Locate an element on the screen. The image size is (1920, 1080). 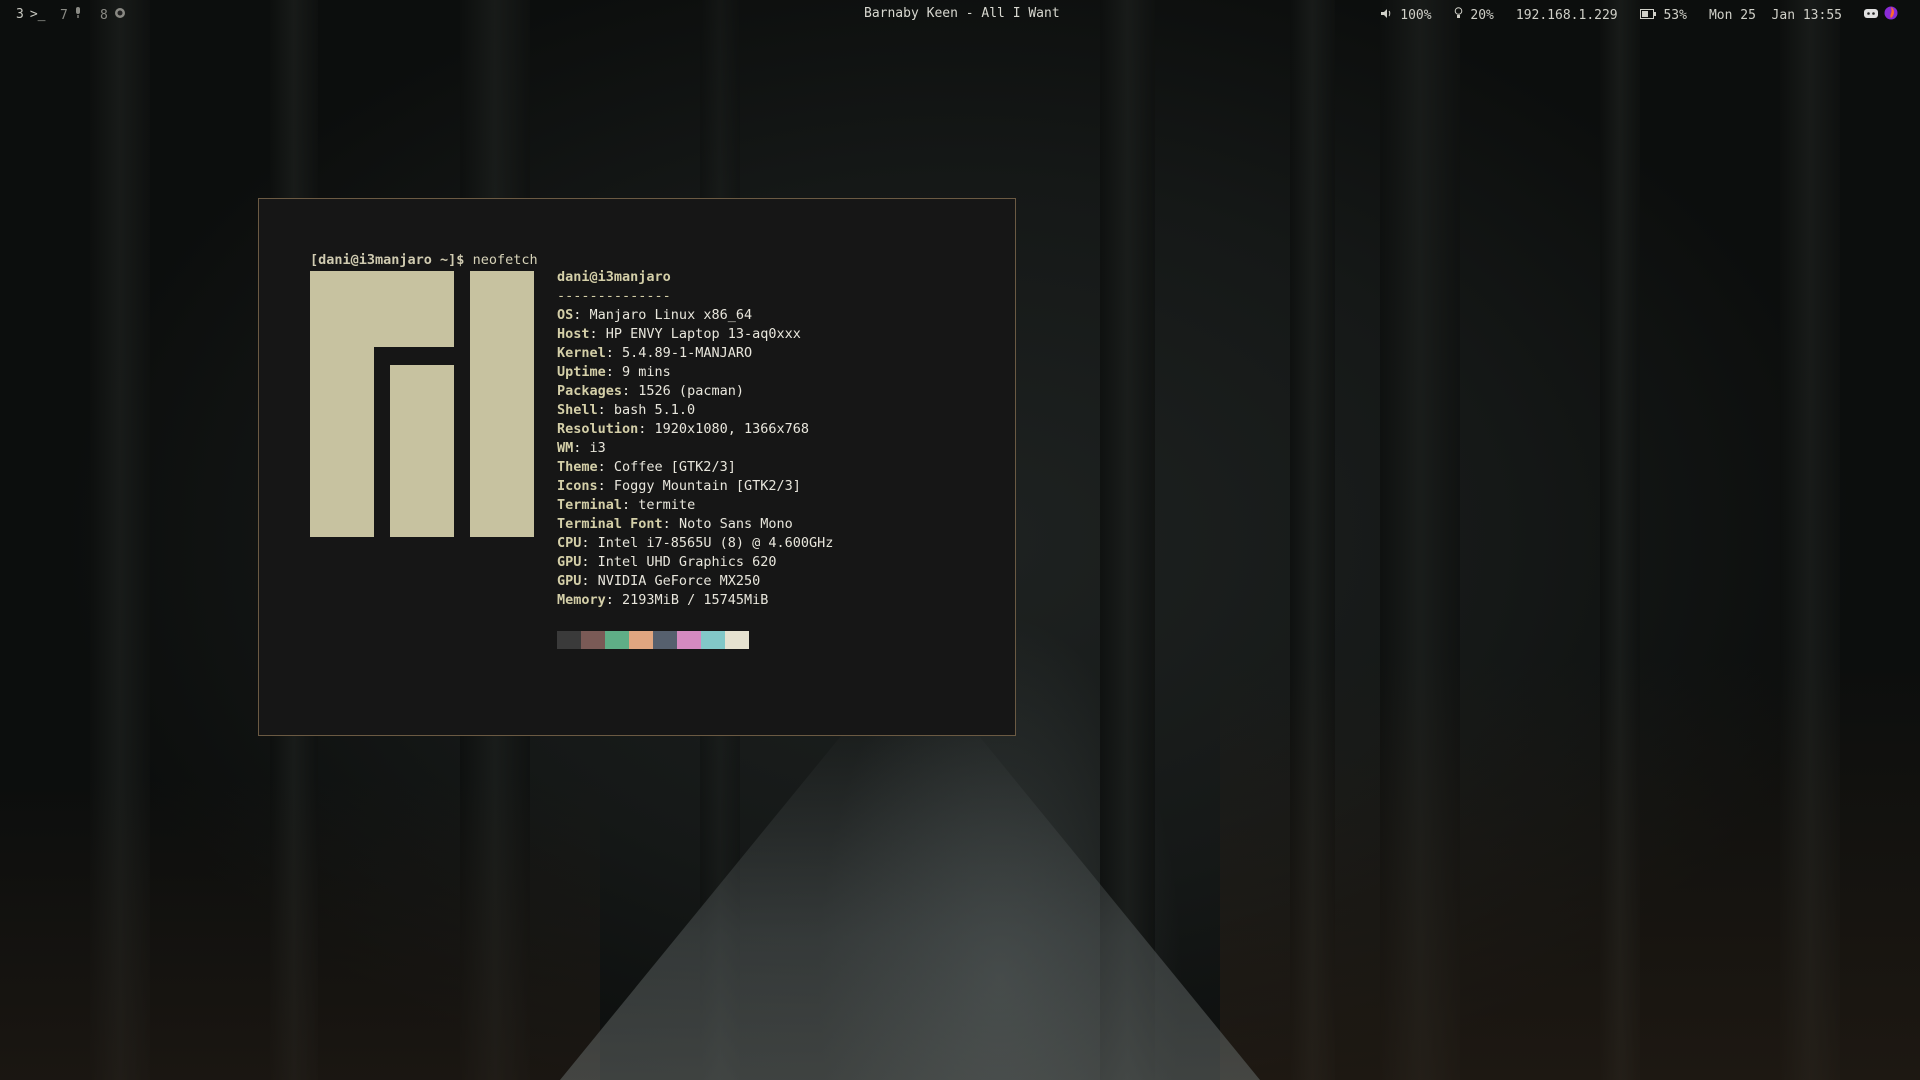
info-header: dani@i3manjaro is located at coordinates (614, 277).